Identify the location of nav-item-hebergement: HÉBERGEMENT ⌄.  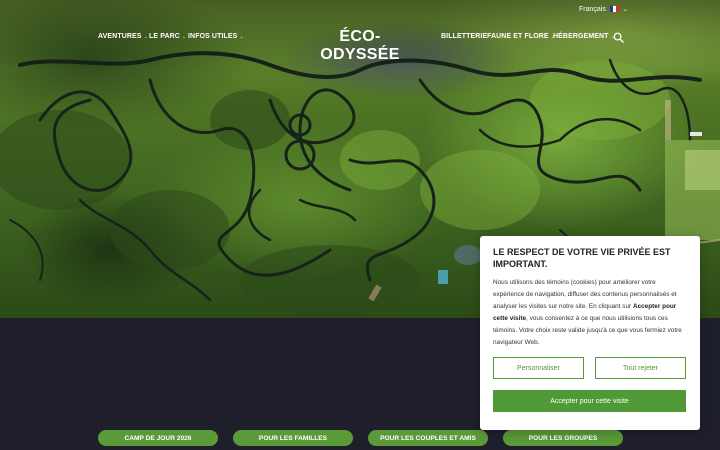
(584, 36).